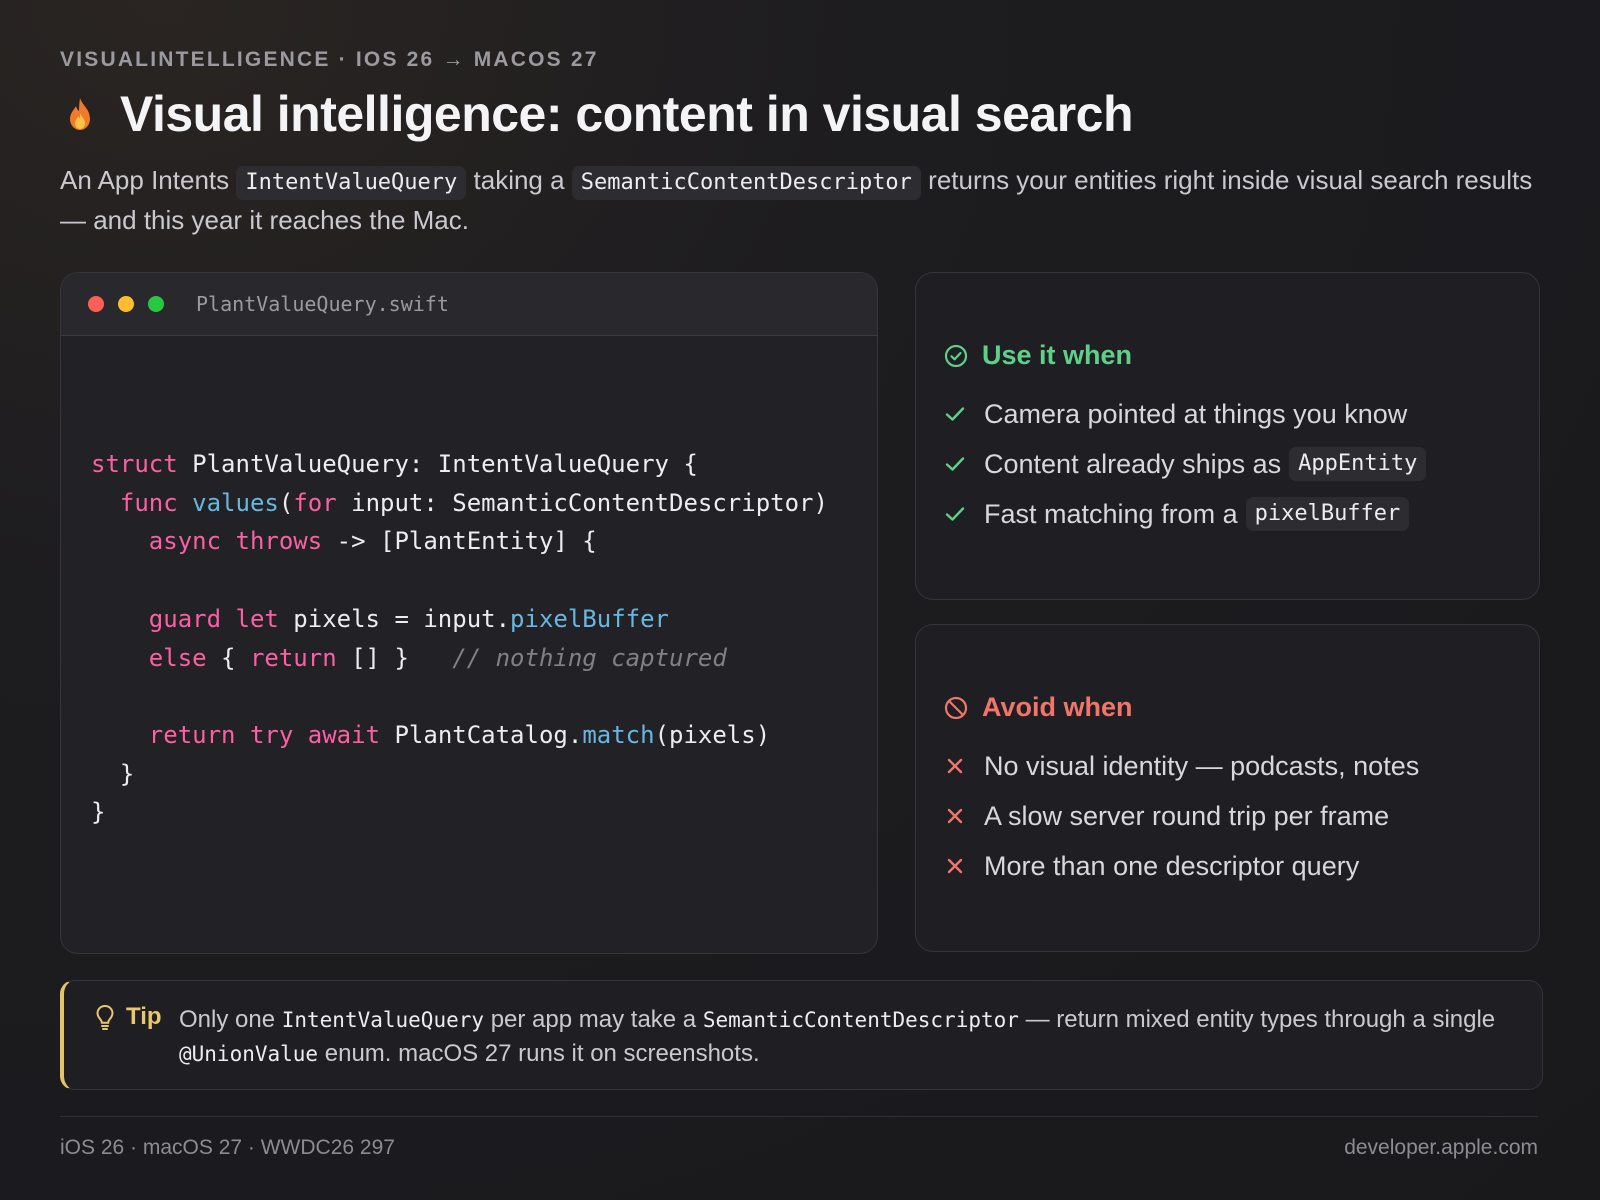  I want to click on minimize-window-button, so click(126, 304).